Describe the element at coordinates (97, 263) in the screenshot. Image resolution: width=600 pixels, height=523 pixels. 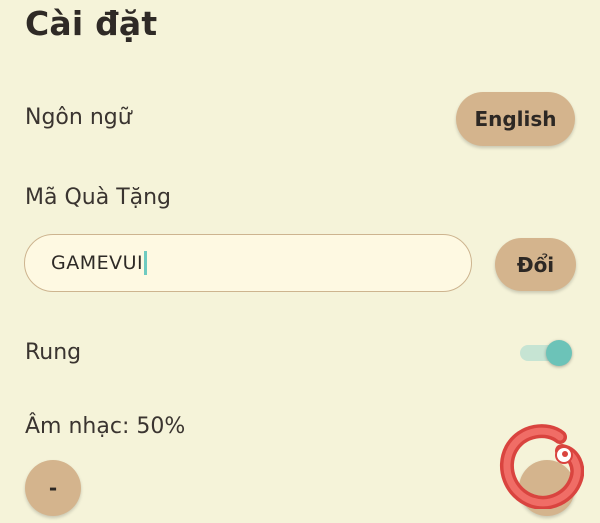
I see `giftcode-input-value: GAMEVUI` at that location.